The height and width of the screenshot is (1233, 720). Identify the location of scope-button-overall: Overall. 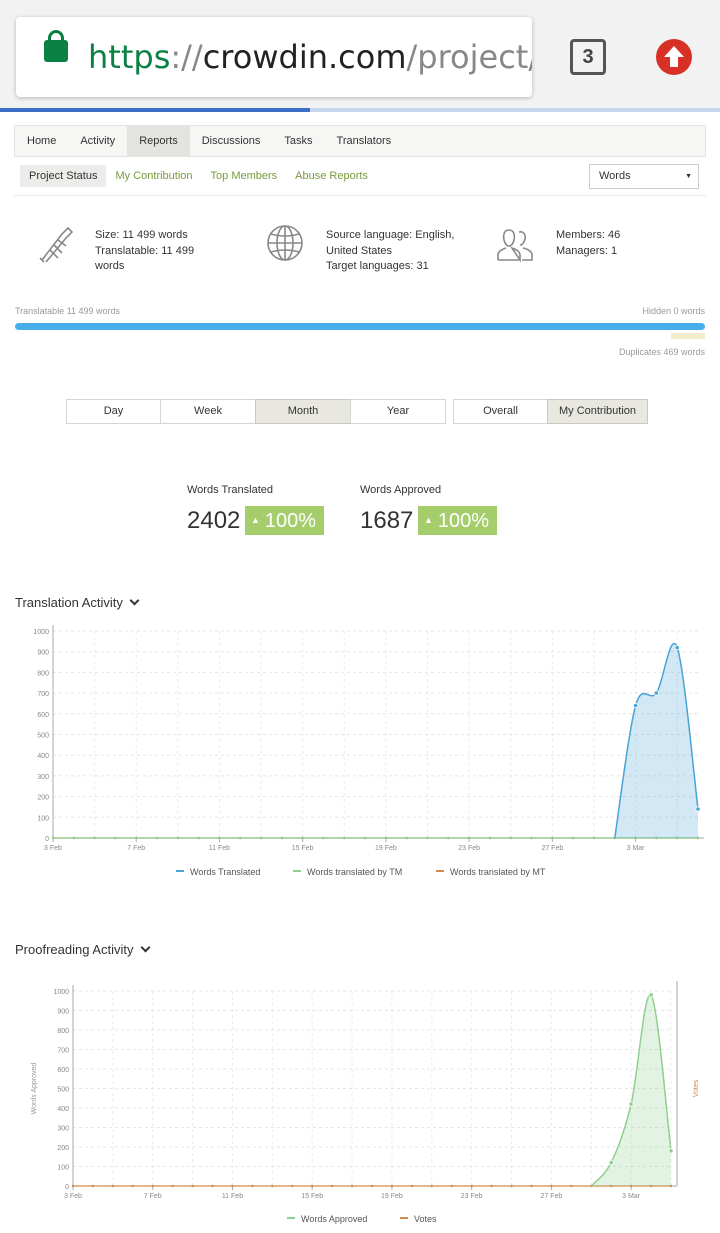
(500, 411).